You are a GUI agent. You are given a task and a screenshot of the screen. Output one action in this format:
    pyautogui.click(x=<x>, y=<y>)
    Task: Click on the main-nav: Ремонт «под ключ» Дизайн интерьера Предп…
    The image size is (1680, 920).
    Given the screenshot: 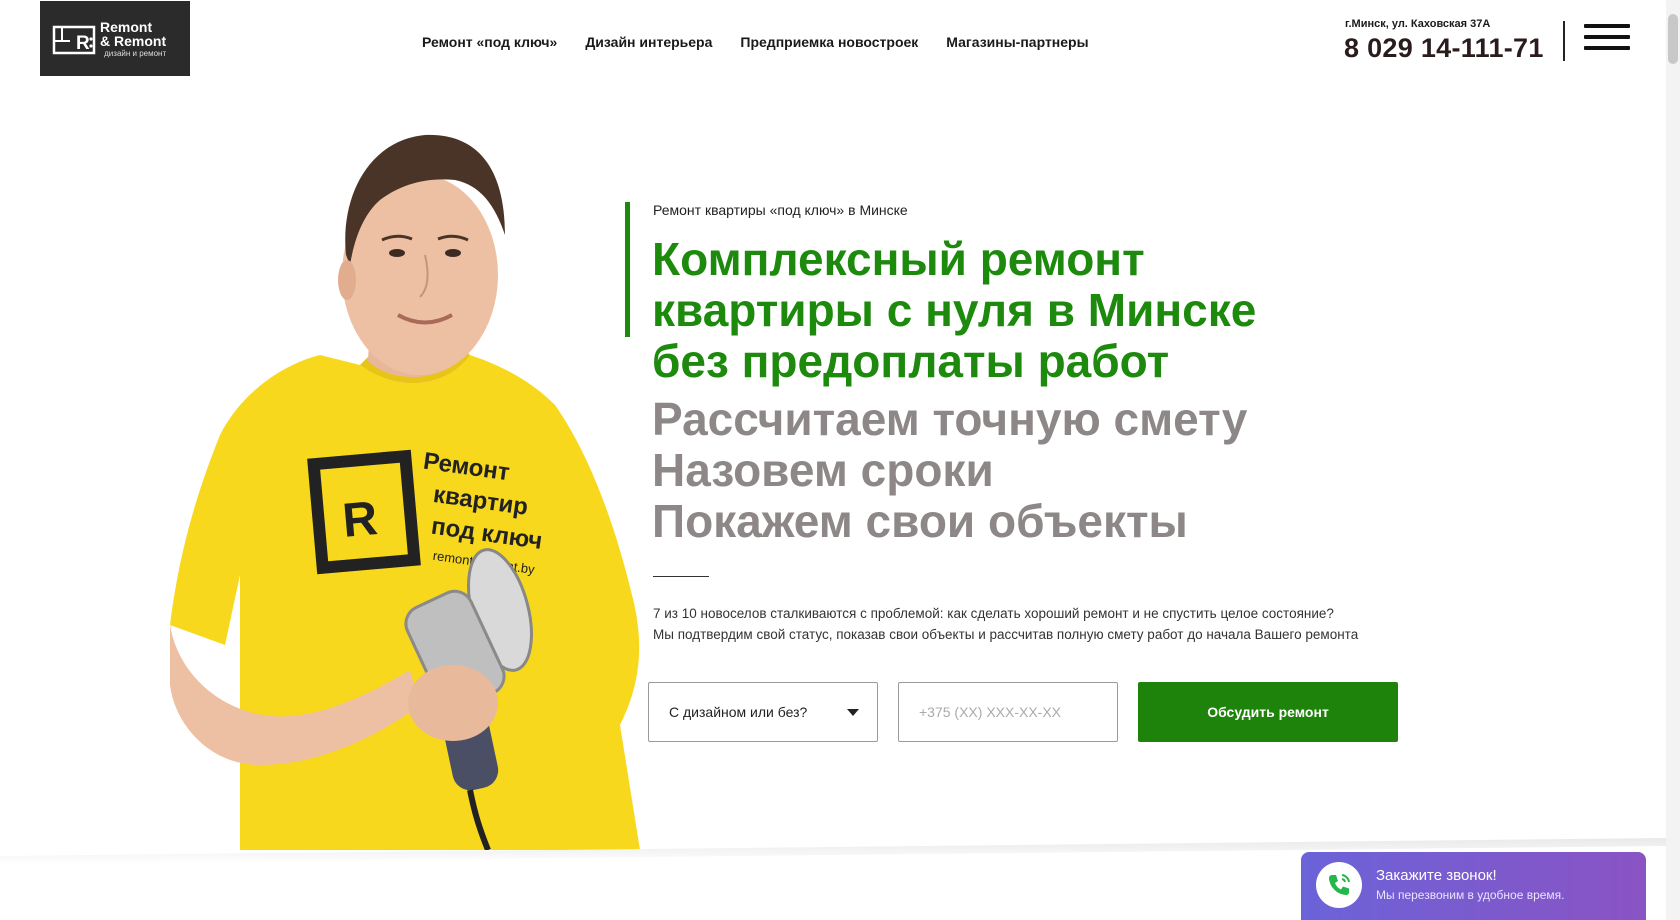 What is the action you would take?
    pyautogui.click(x=755, y=42)
    